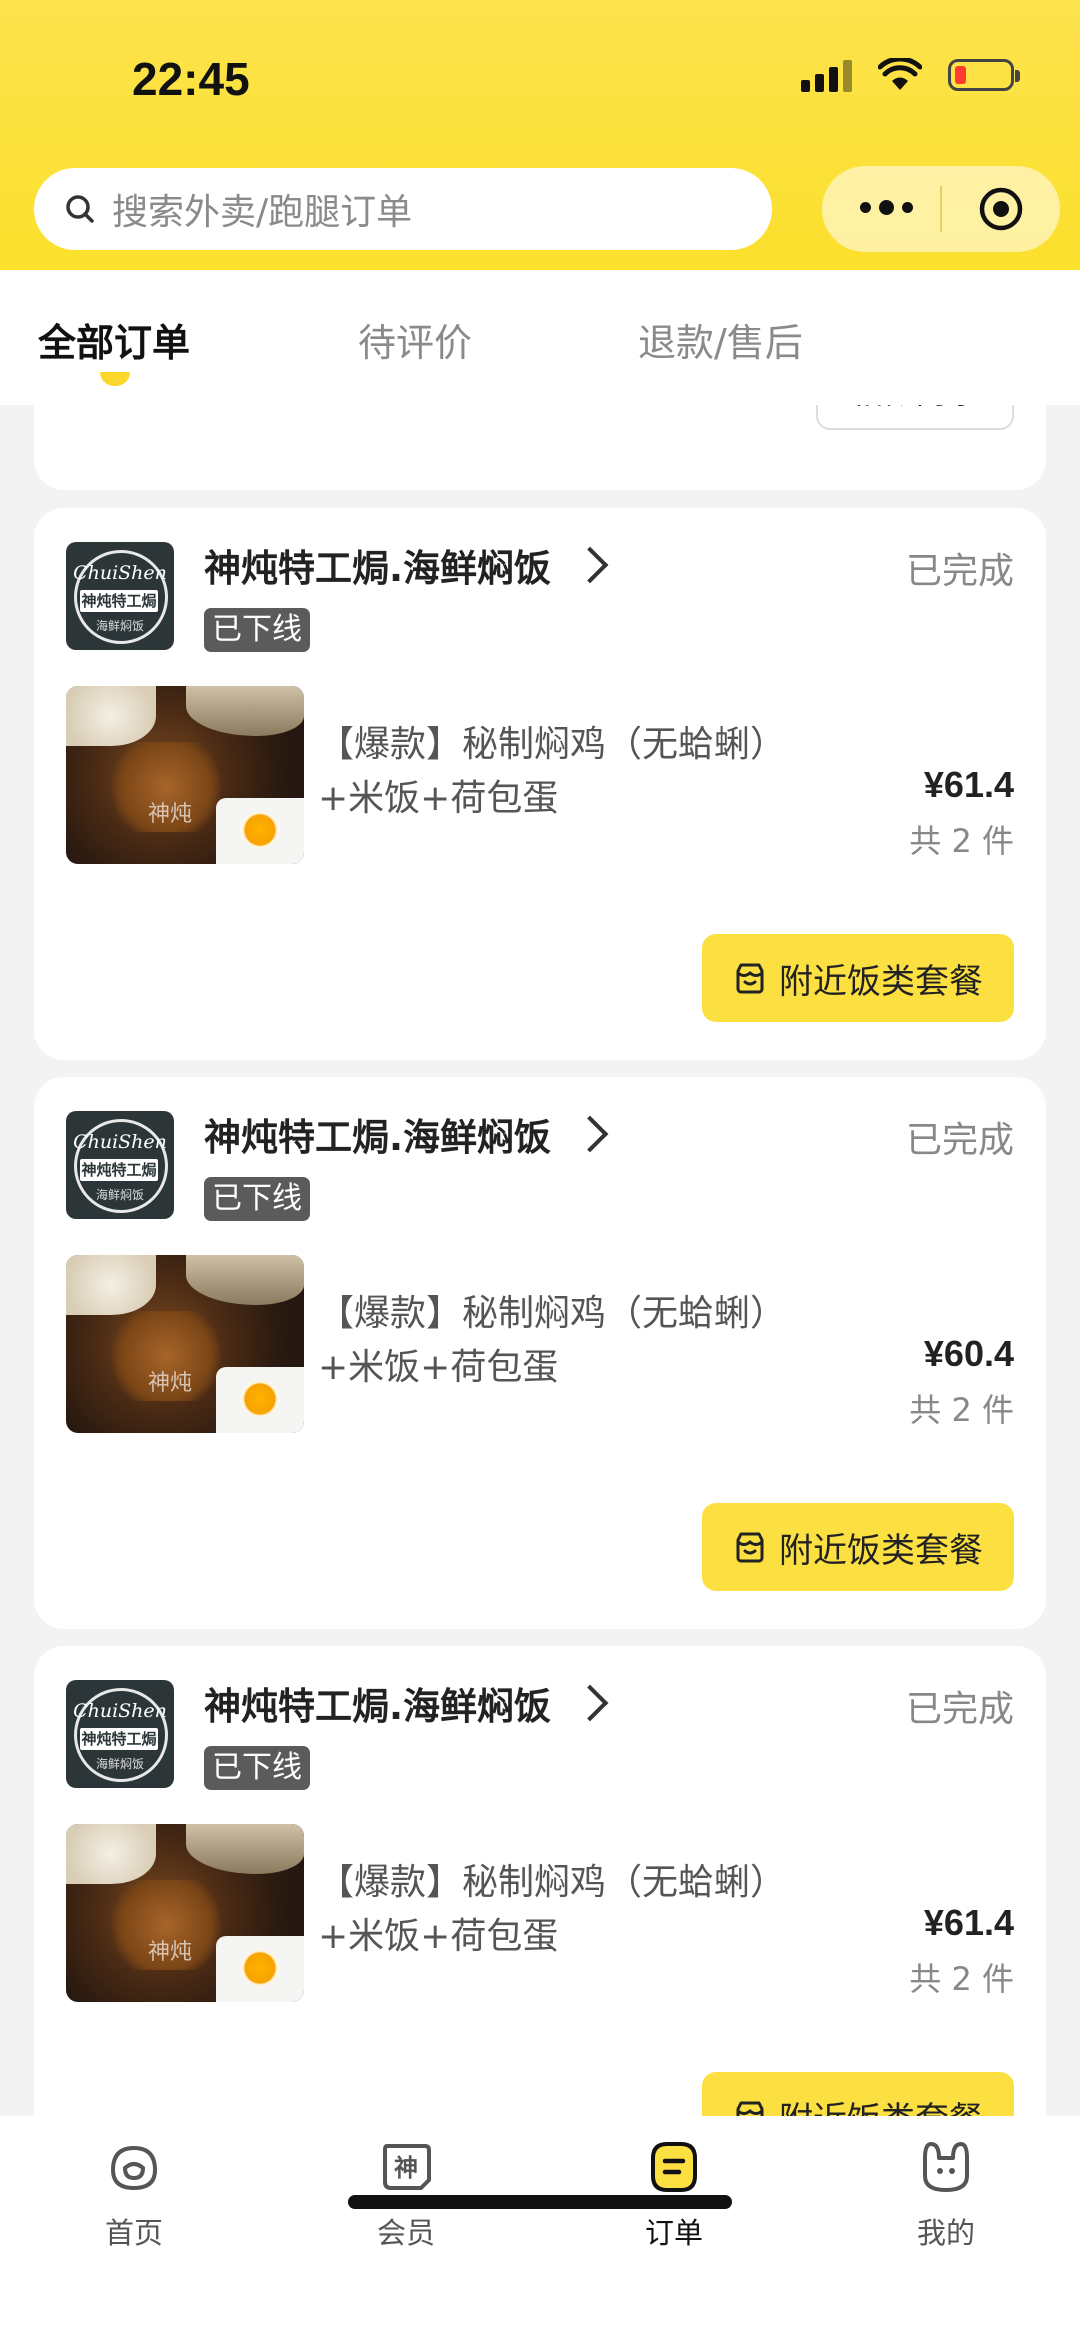 Image resolution: width=1080 pixels, height=2341 pixels. Describe the element at coordinates (826, 75) in the screenshot. I see `cellular-signal-icon` at that location.